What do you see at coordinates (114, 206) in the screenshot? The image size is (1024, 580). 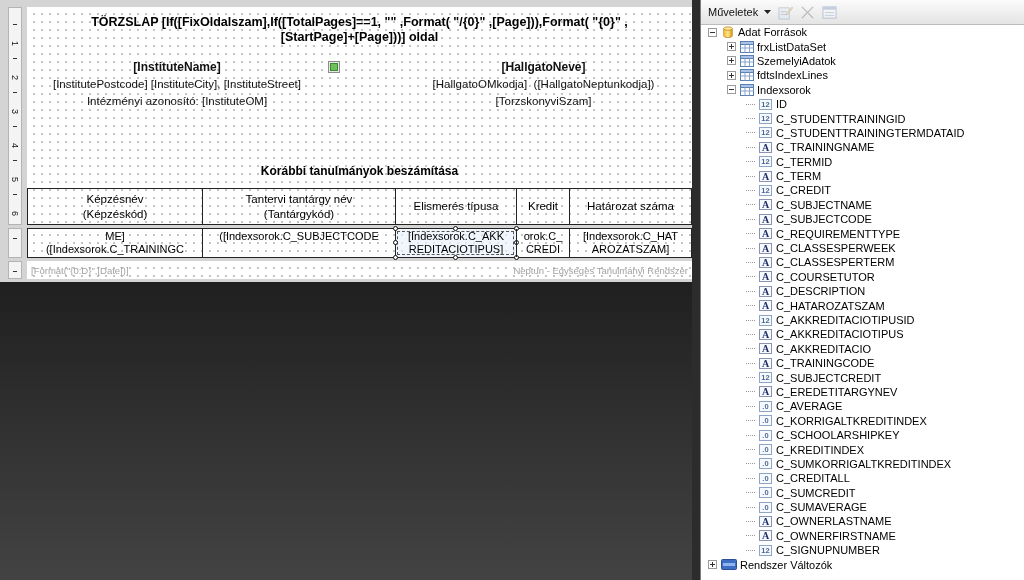 I see `column-header-cell: Képzésnév (Képzéskód)` at bounding box center [114, 206].